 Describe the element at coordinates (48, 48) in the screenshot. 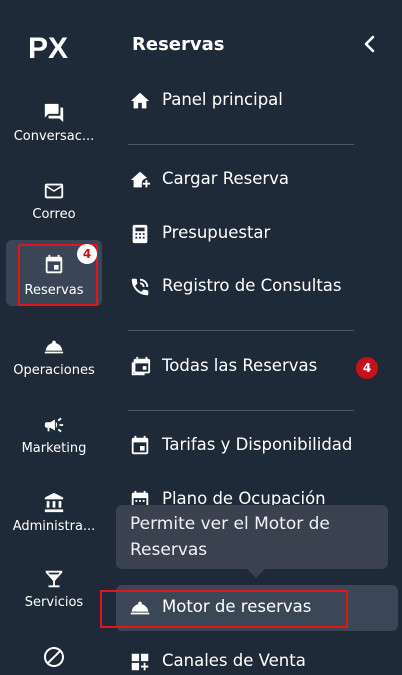

I see `svg-text: PX` at that location.